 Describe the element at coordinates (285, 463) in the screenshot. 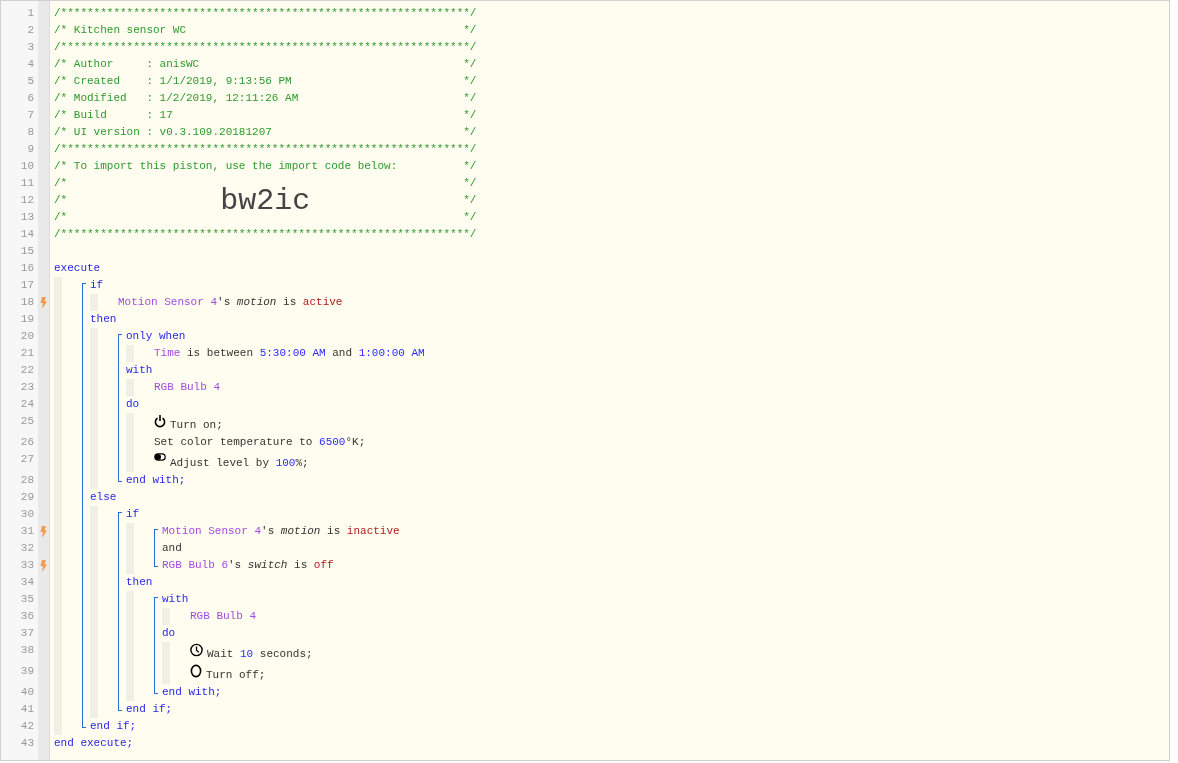

I see `number-value: 100` at that location.